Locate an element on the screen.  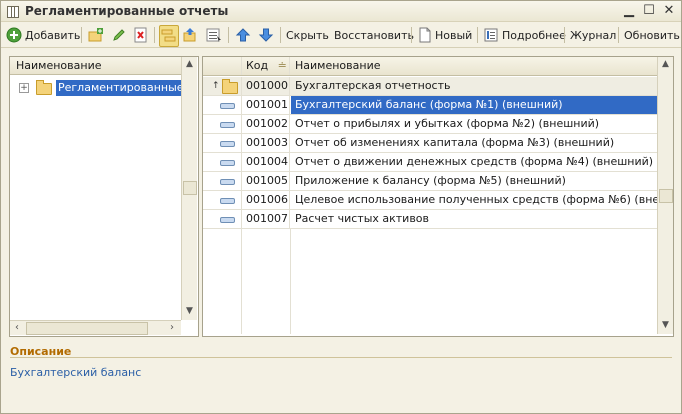
edit-button is located at coordinates (119, 35).